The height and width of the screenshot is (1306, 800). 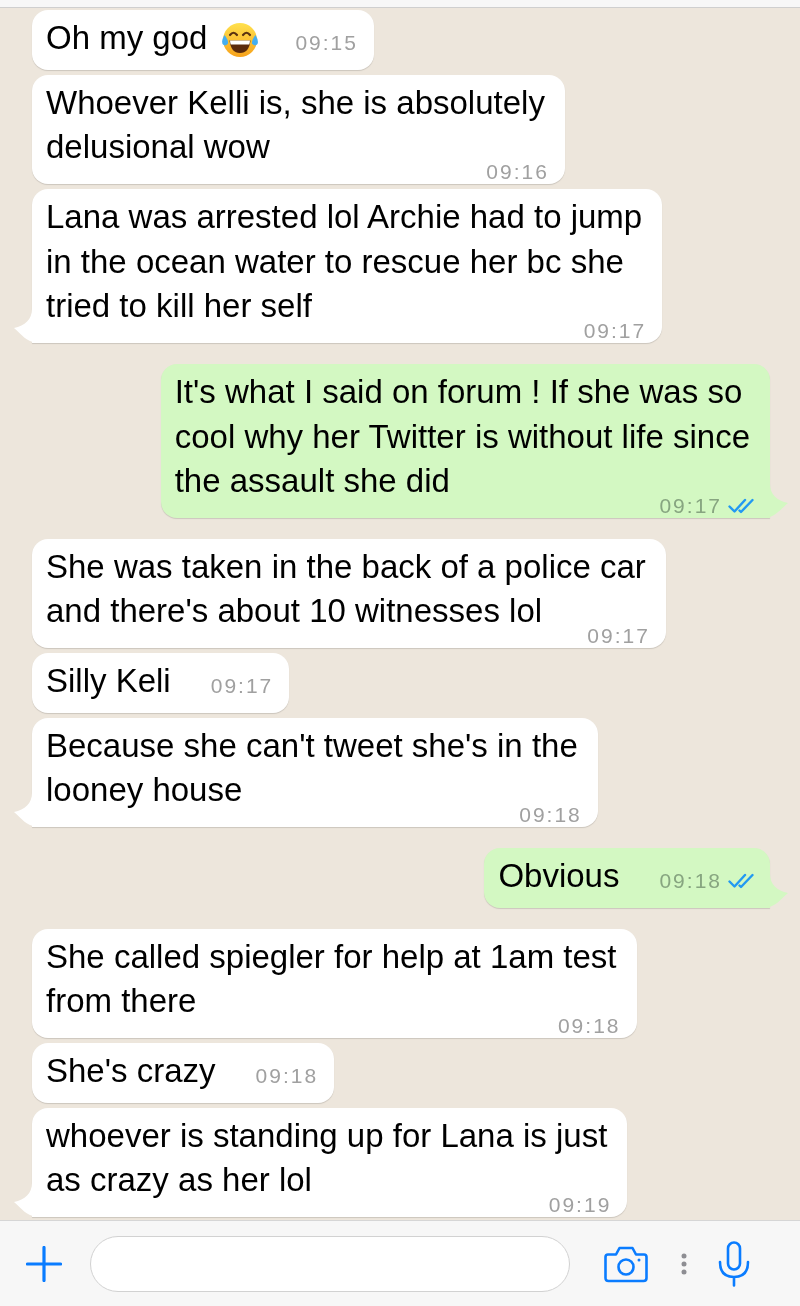 I want to click on message-text: Silly Keli, so click(x=109, y=681).